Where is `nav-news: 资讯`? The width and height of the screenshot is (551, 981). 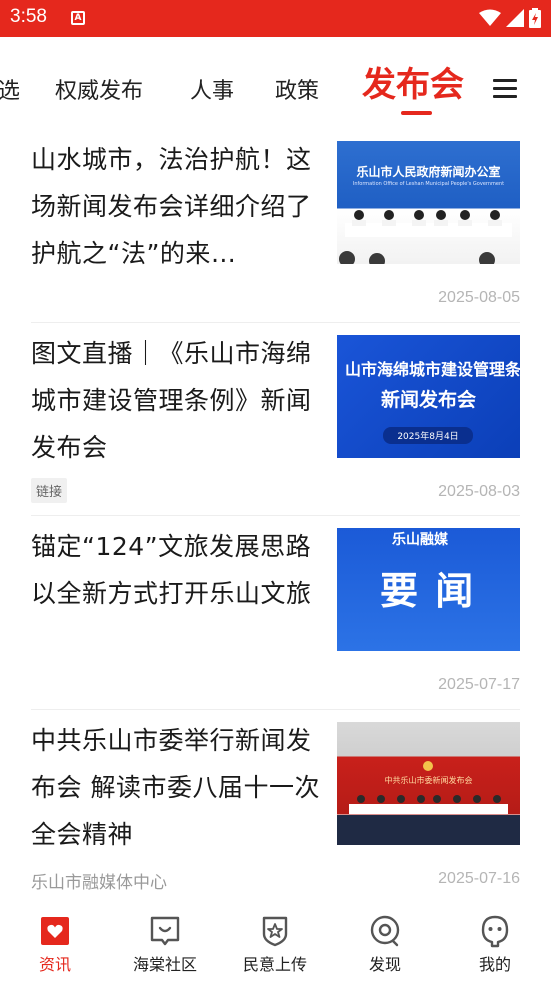 nav-news: 资讯 is located at coordinates (55, 944).